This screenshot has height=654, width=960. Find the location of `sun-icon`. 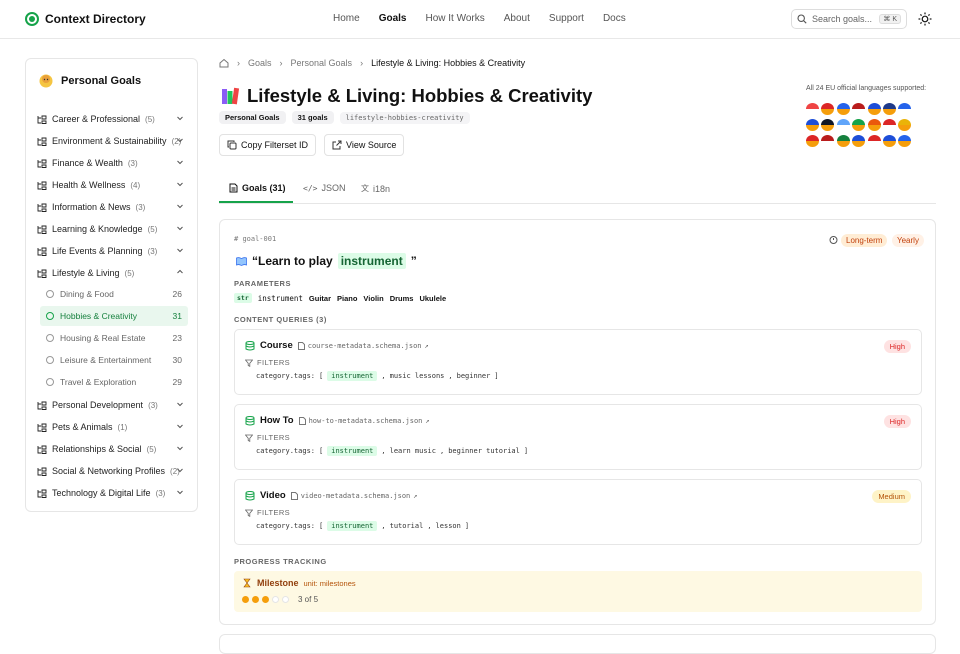

sun-icon is located at coordinates (925, 19).